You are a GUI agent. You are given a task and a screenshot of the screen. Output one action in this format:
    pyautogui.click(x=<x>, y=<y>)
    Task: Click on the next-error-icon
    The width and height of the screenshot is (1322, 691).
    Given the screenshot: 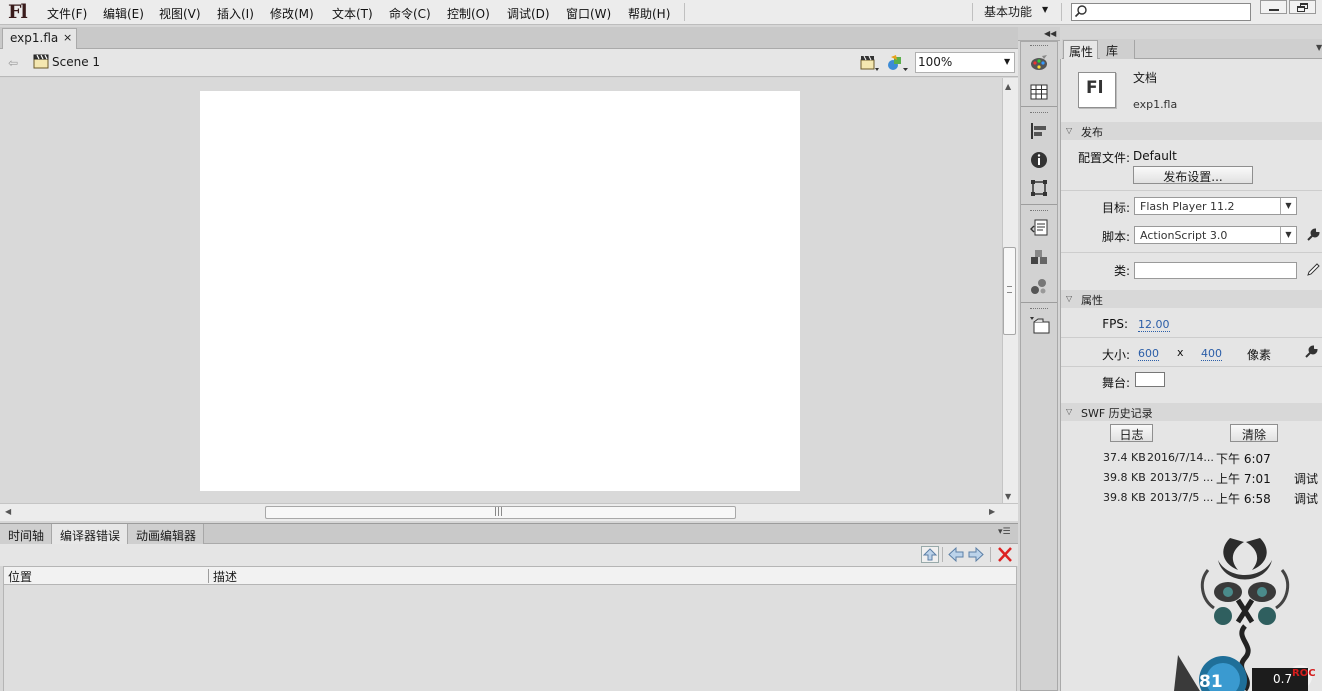 What is the action you would take?
    pyautogui.click(x=976, y=554)
    